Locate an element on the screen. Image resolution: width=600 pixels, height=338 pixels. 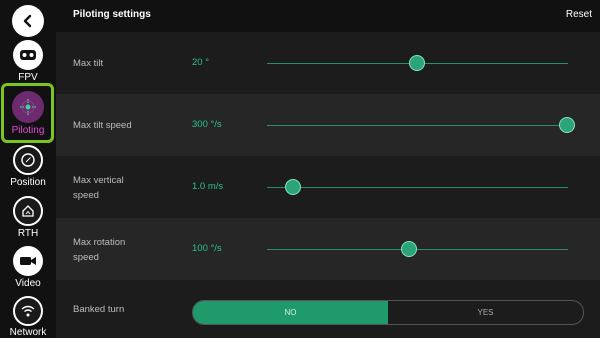
sidebar-item-label: Position is located at coordinates (28, 182).